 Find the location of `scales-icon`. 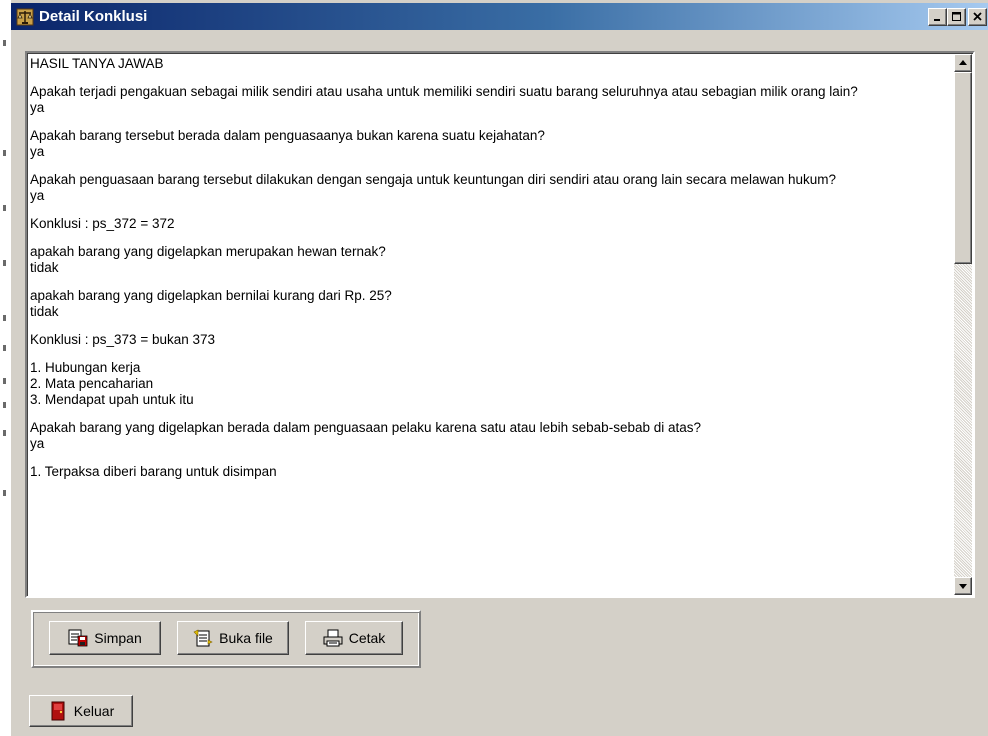

scales-icon is located at coordinates (25, 17).